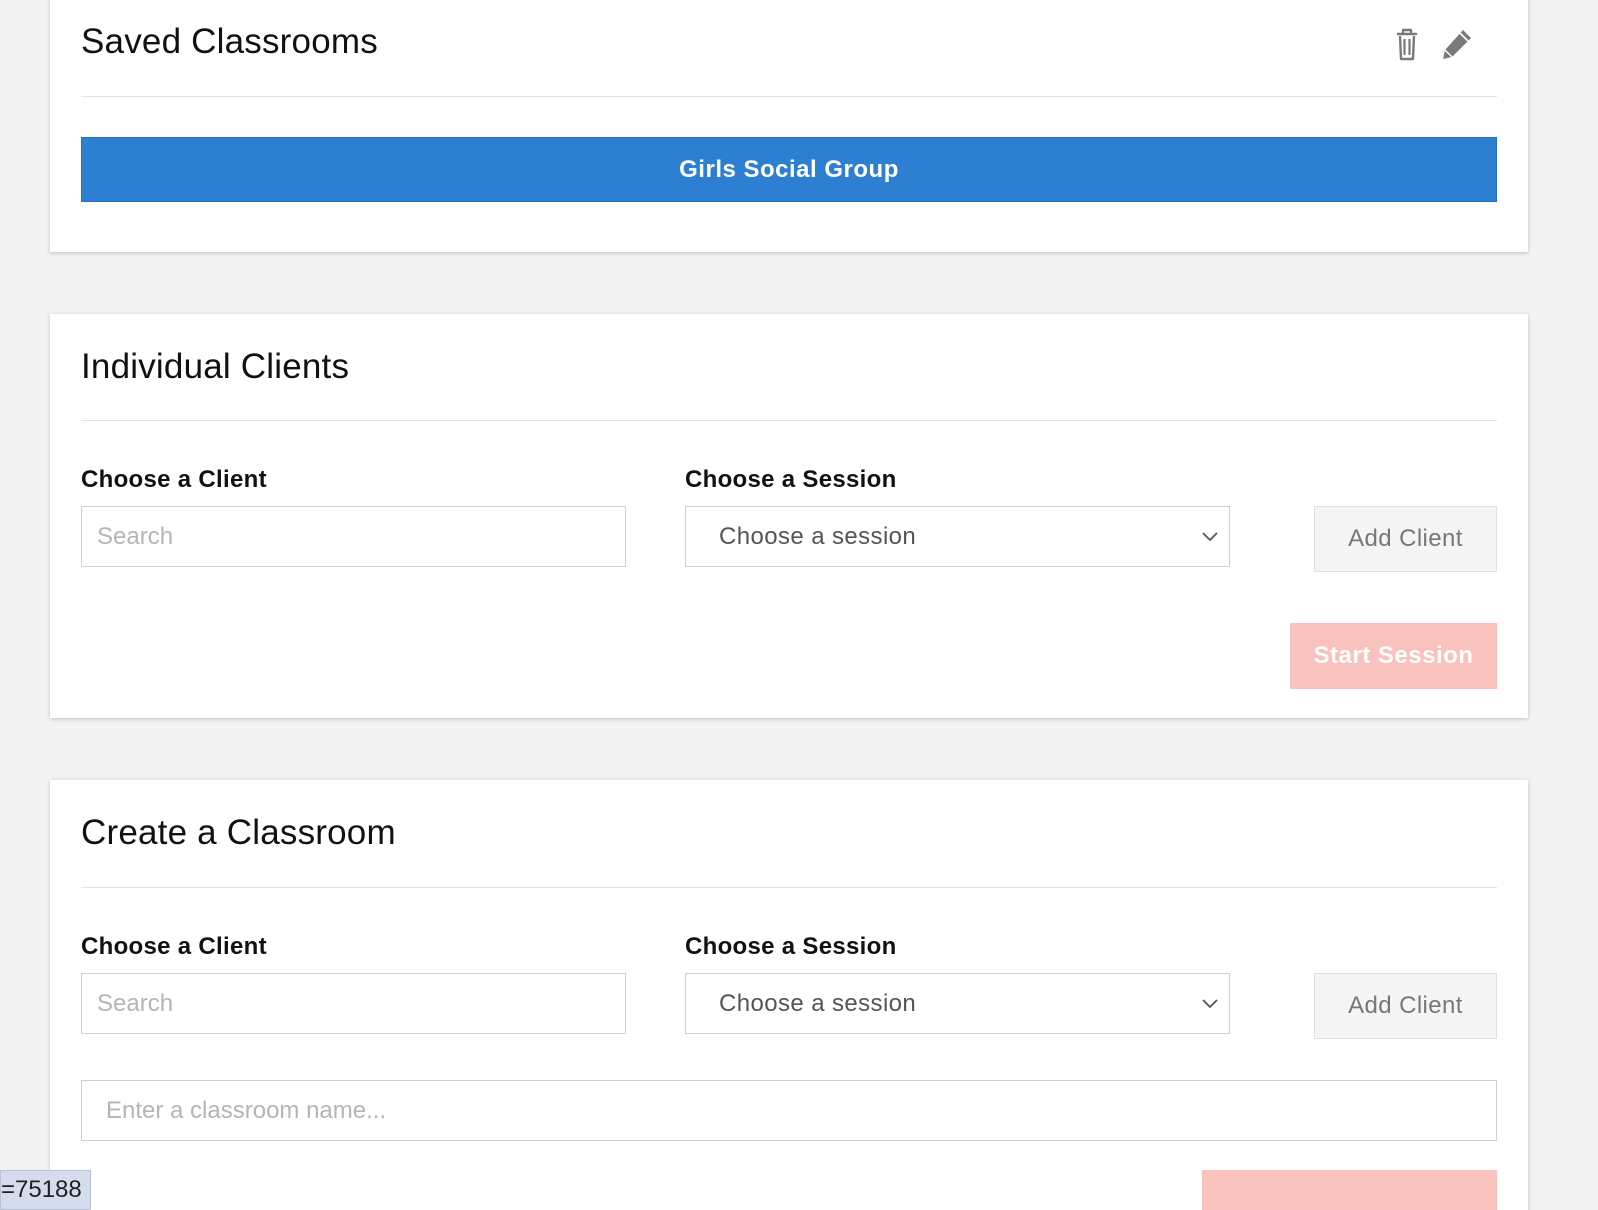  Describe the element at coordinates (789, 169) in the screenshot. I see `classroom-button-girls-social-group: Girls Social Group` at that location.